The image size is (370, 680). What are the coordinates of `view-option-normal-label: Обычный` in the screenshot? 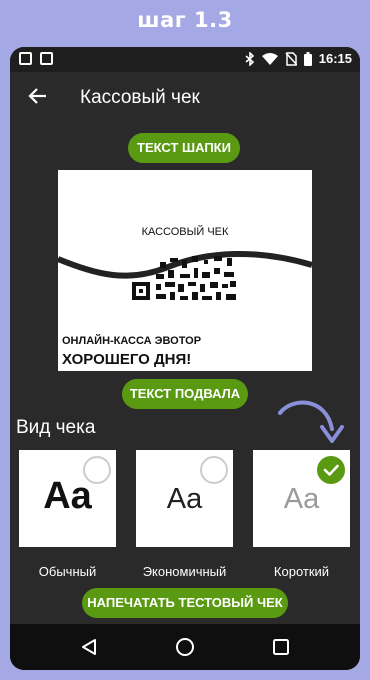 It's located at (67, 571).